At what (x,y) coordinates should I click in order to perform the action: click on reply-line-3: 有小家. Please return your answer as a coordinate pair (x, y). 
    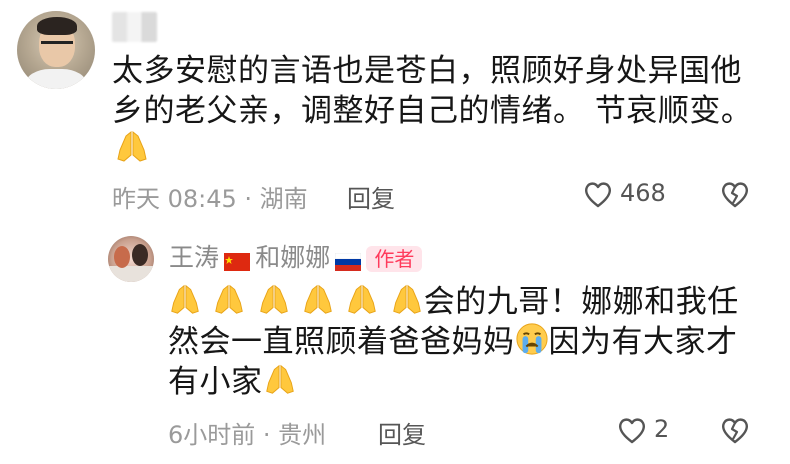
    Looking at the image, I should click on (232, 382).